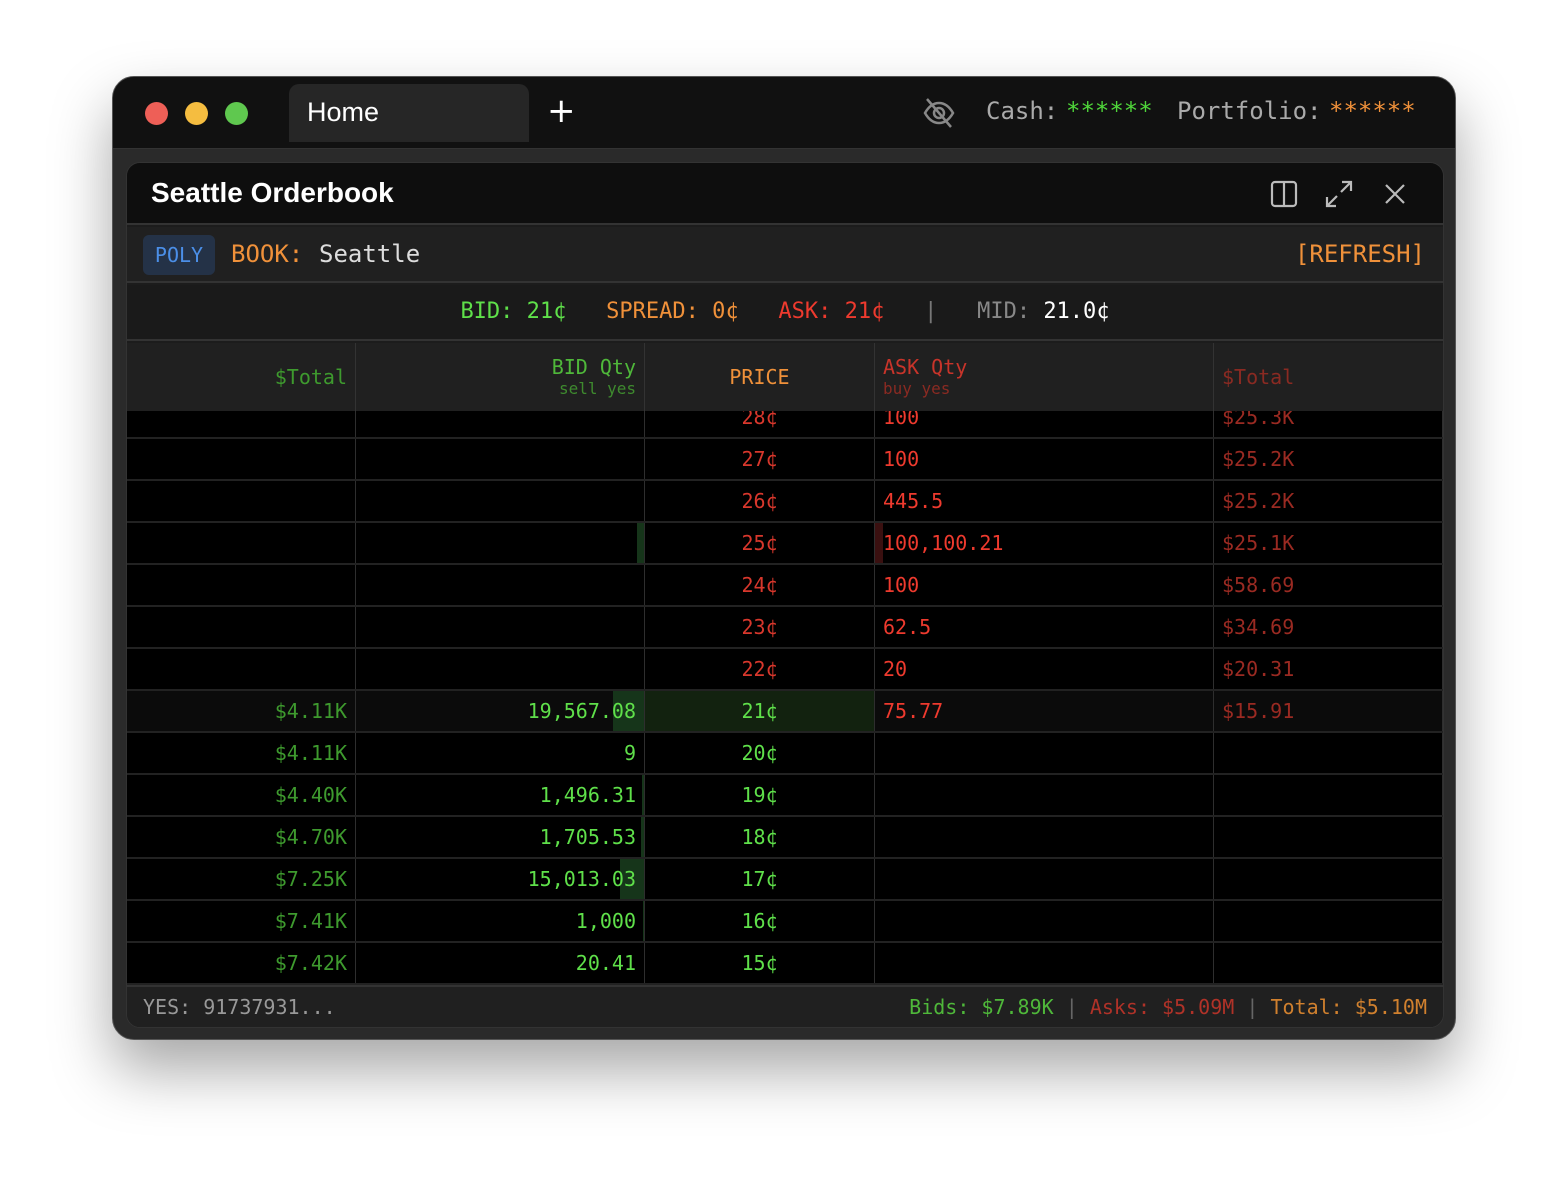  I want to click on panel-title: Seattle Orderbook, so click(272, 192).